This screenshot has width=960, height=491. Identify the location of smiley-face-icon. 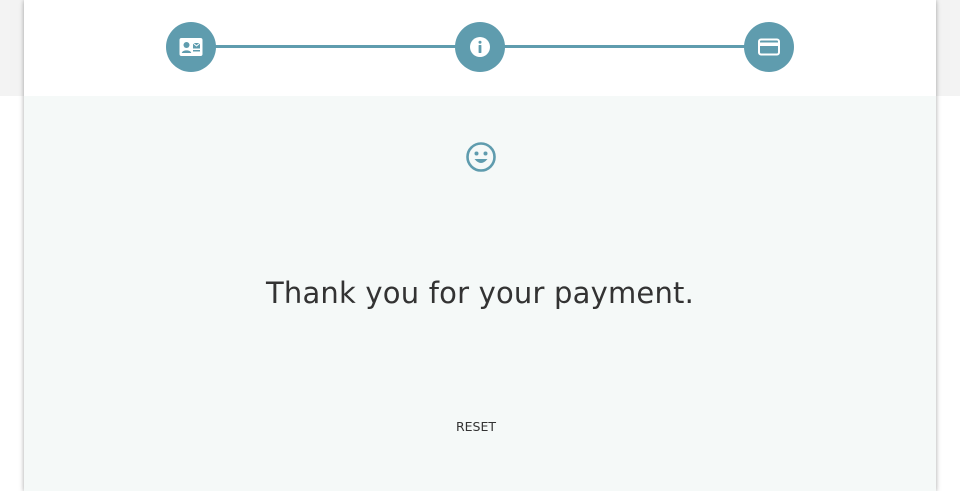
(481, 157).